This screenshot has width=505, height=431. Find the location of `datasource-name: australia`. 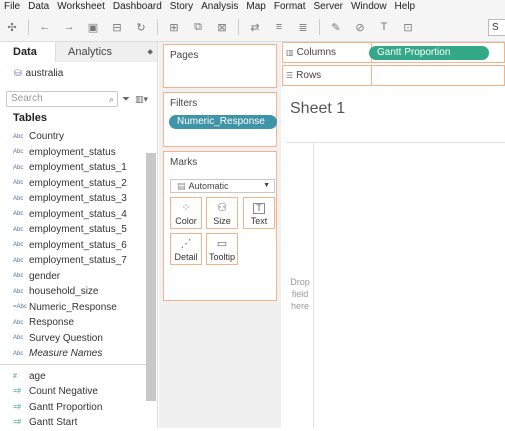

datasource-name: australia is located at coordinates (44, 73).